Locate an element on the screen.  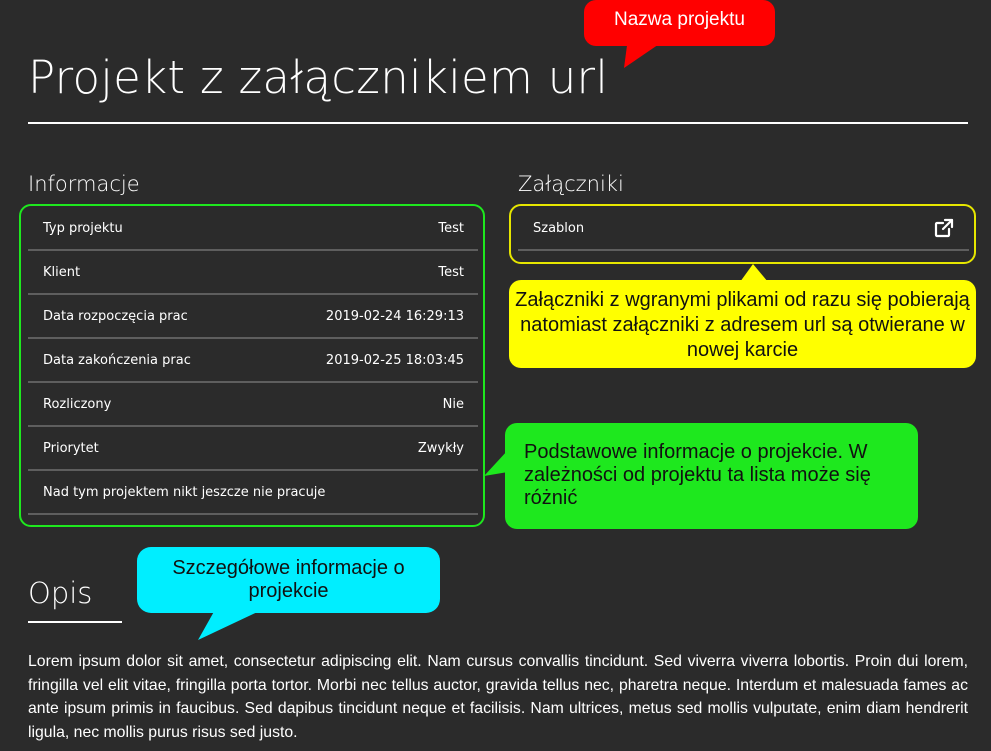
info-row-project-type: Typ projektu Test is located at coordinates (253, 229).